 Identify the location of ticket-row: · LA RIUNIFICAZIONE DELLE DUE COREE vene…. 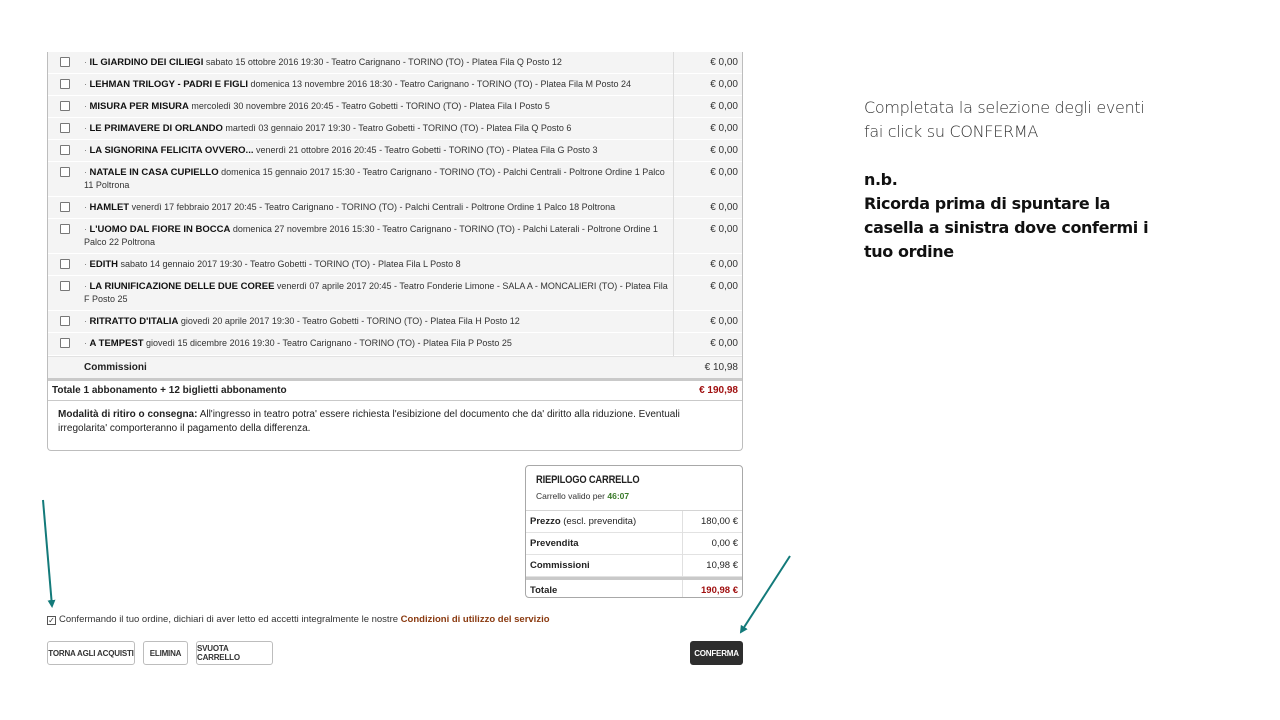
(395, 293).